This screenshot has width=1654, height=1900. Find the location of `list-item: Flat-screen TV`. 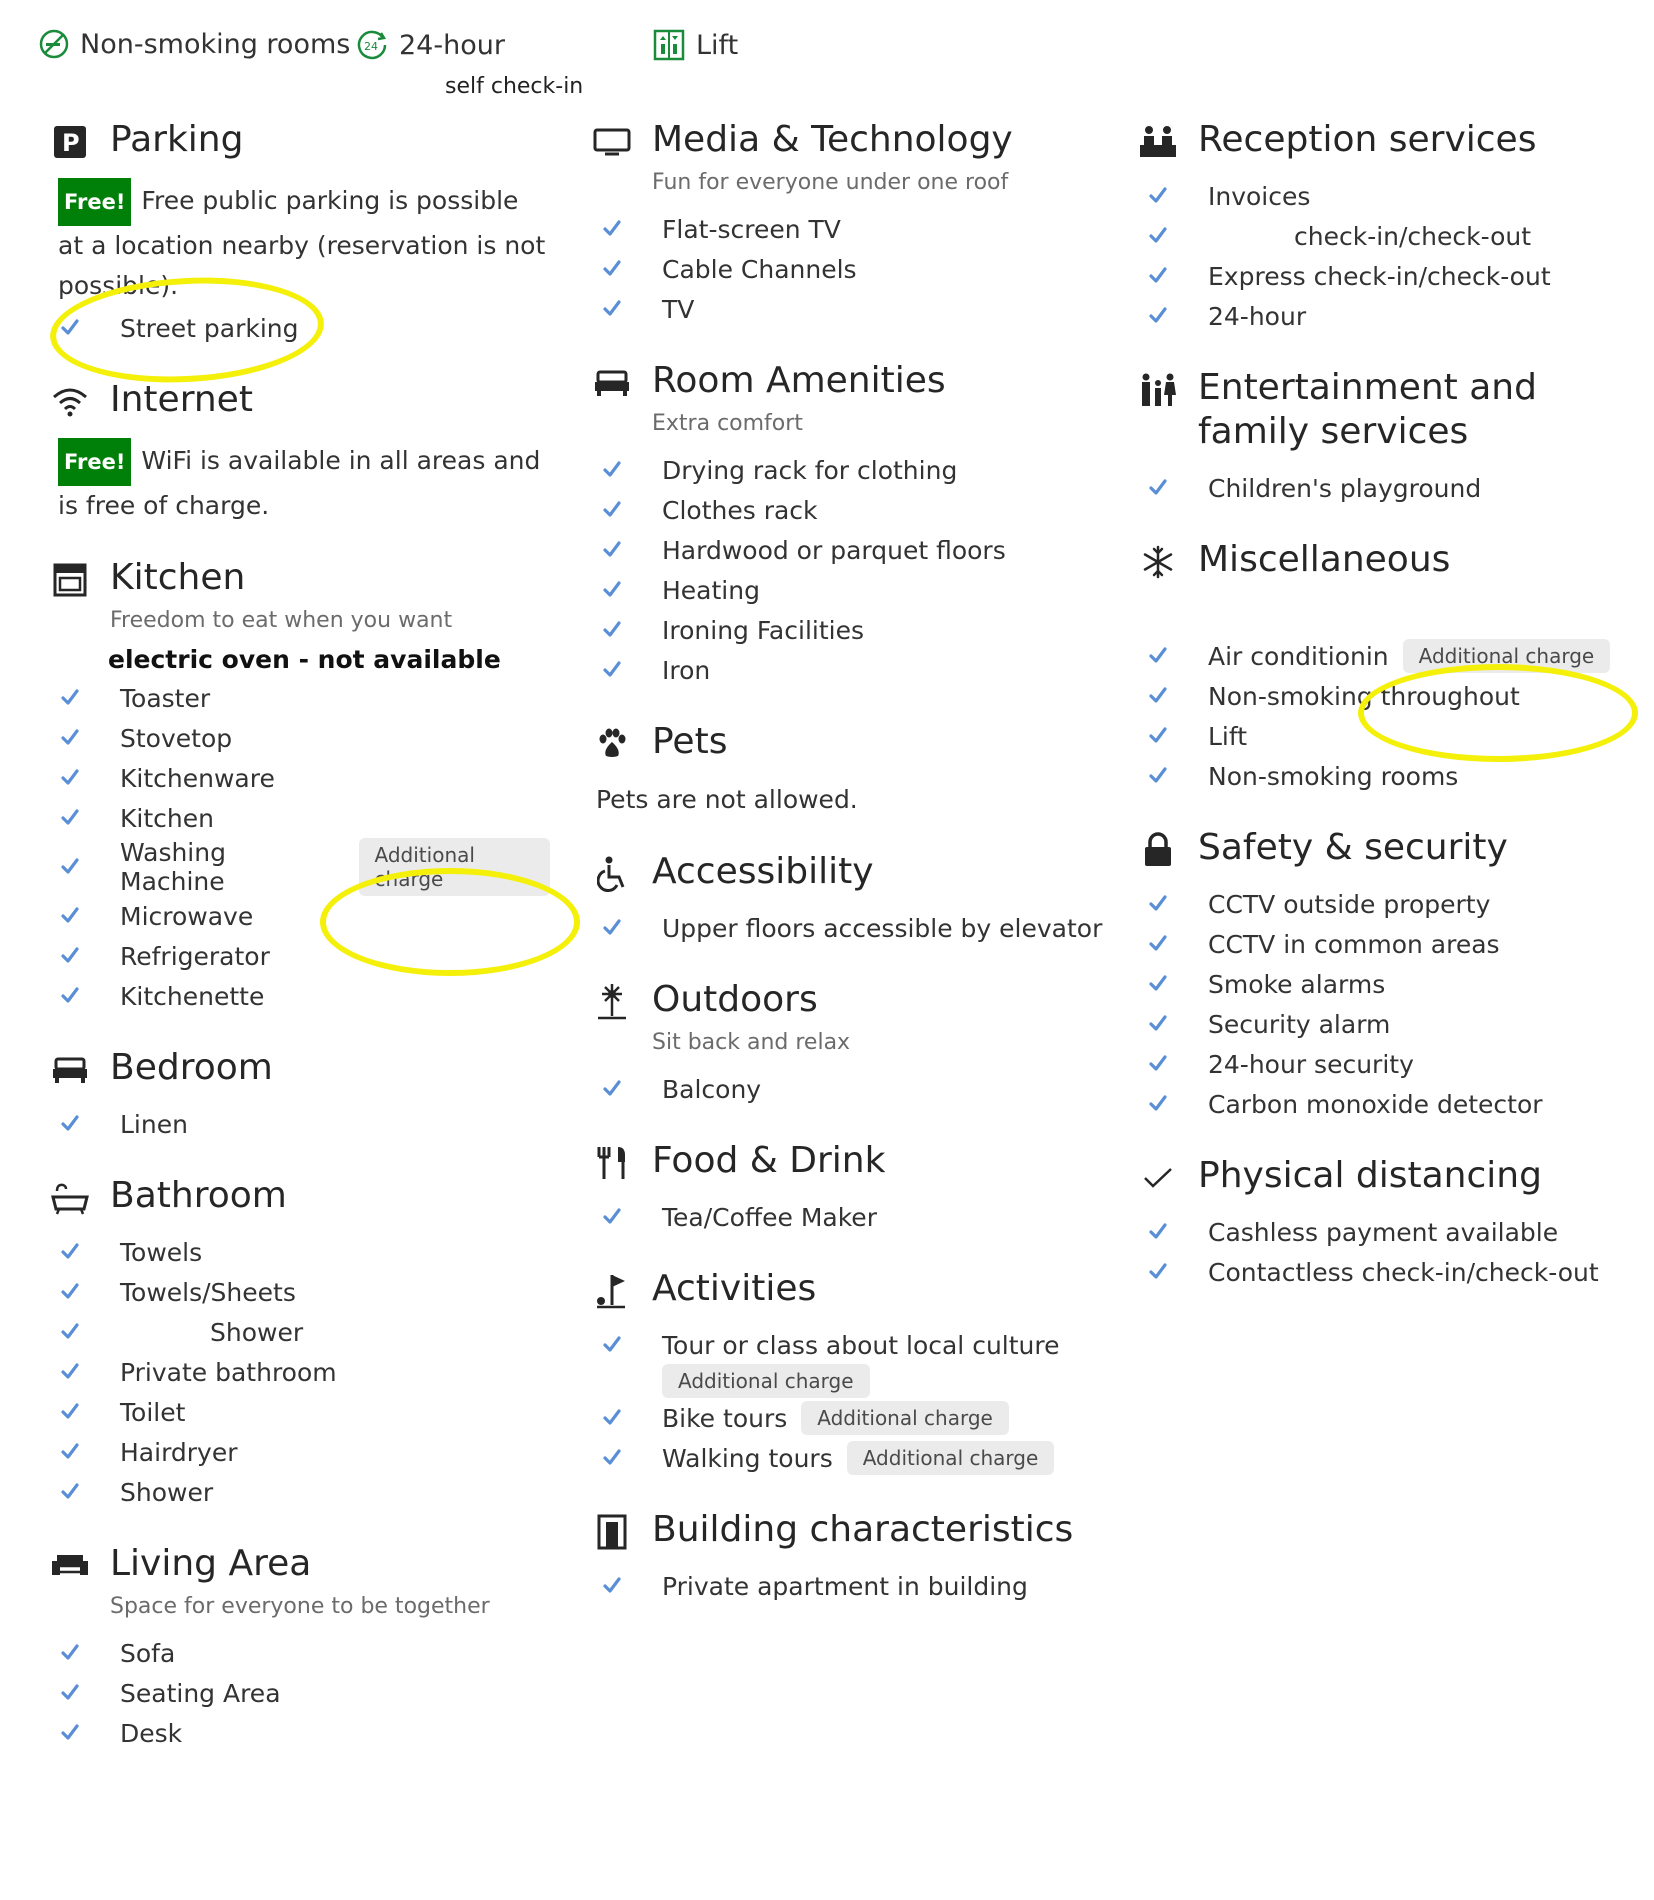

list-item: Flat-screen TV is located at coordinates (852, 229).